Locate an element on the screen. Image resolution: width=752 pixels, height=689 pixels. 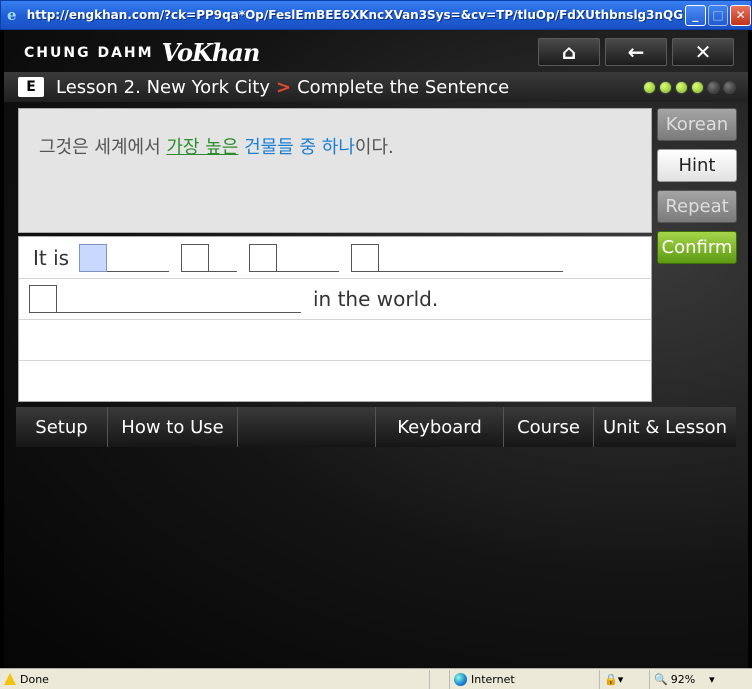
status-text: Done is located at coordinates (34, 679).